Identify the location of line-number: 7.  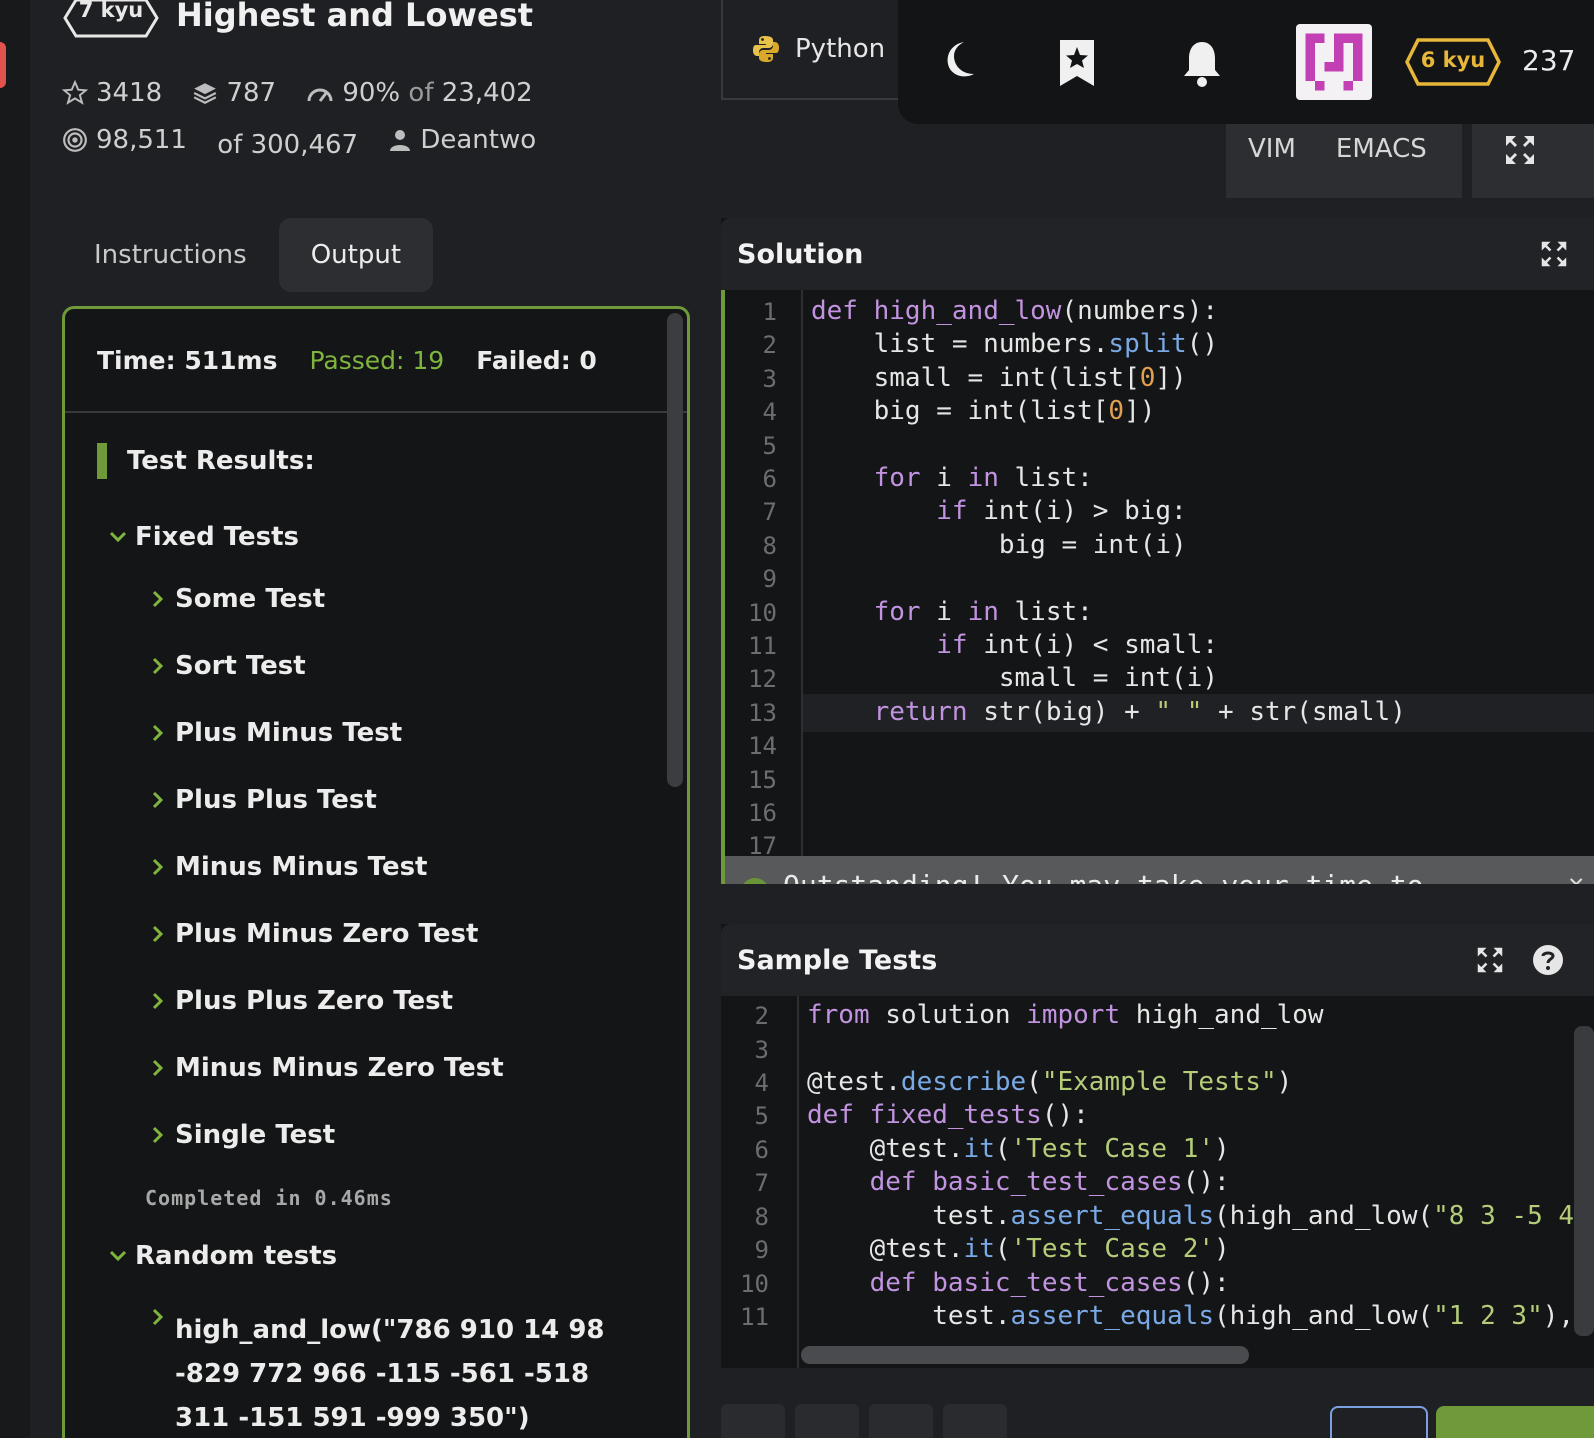
(761, 1183).